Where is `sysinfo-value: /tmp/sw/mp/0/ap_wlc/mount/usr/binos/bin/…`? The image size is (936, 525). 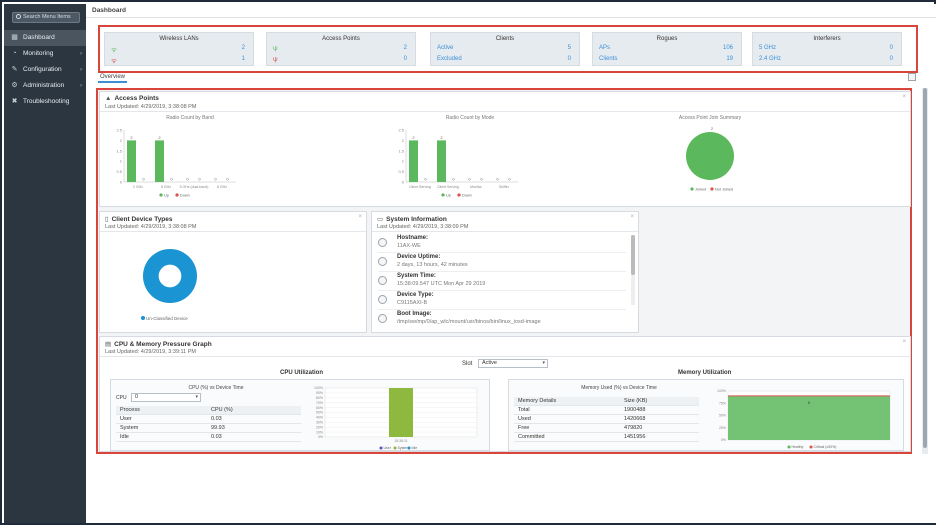 sysinfo-value: /tmp/sw/mp/0/ap_wlc/mount/usr/binos/bin/… is located at coordinates (469, 322).